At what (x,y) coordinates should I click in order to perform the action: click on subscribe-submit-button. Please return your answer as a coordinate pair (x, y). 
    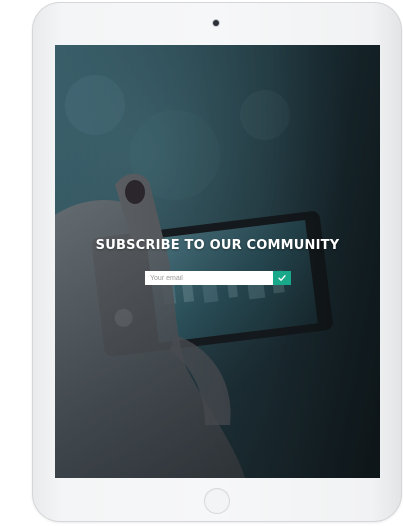
    Looking at the image, I should click on (282, 278).